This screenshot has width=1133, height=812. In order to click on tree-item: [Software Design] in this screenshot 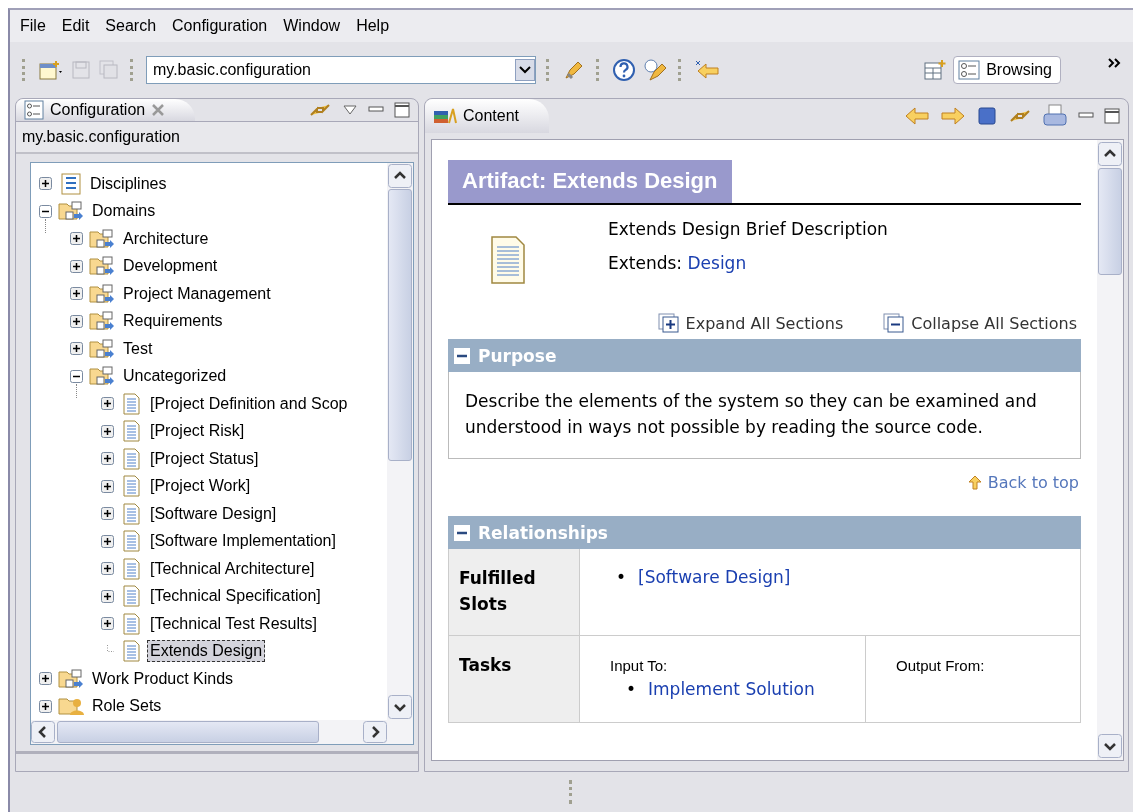, I will do `click(213, 513)`.